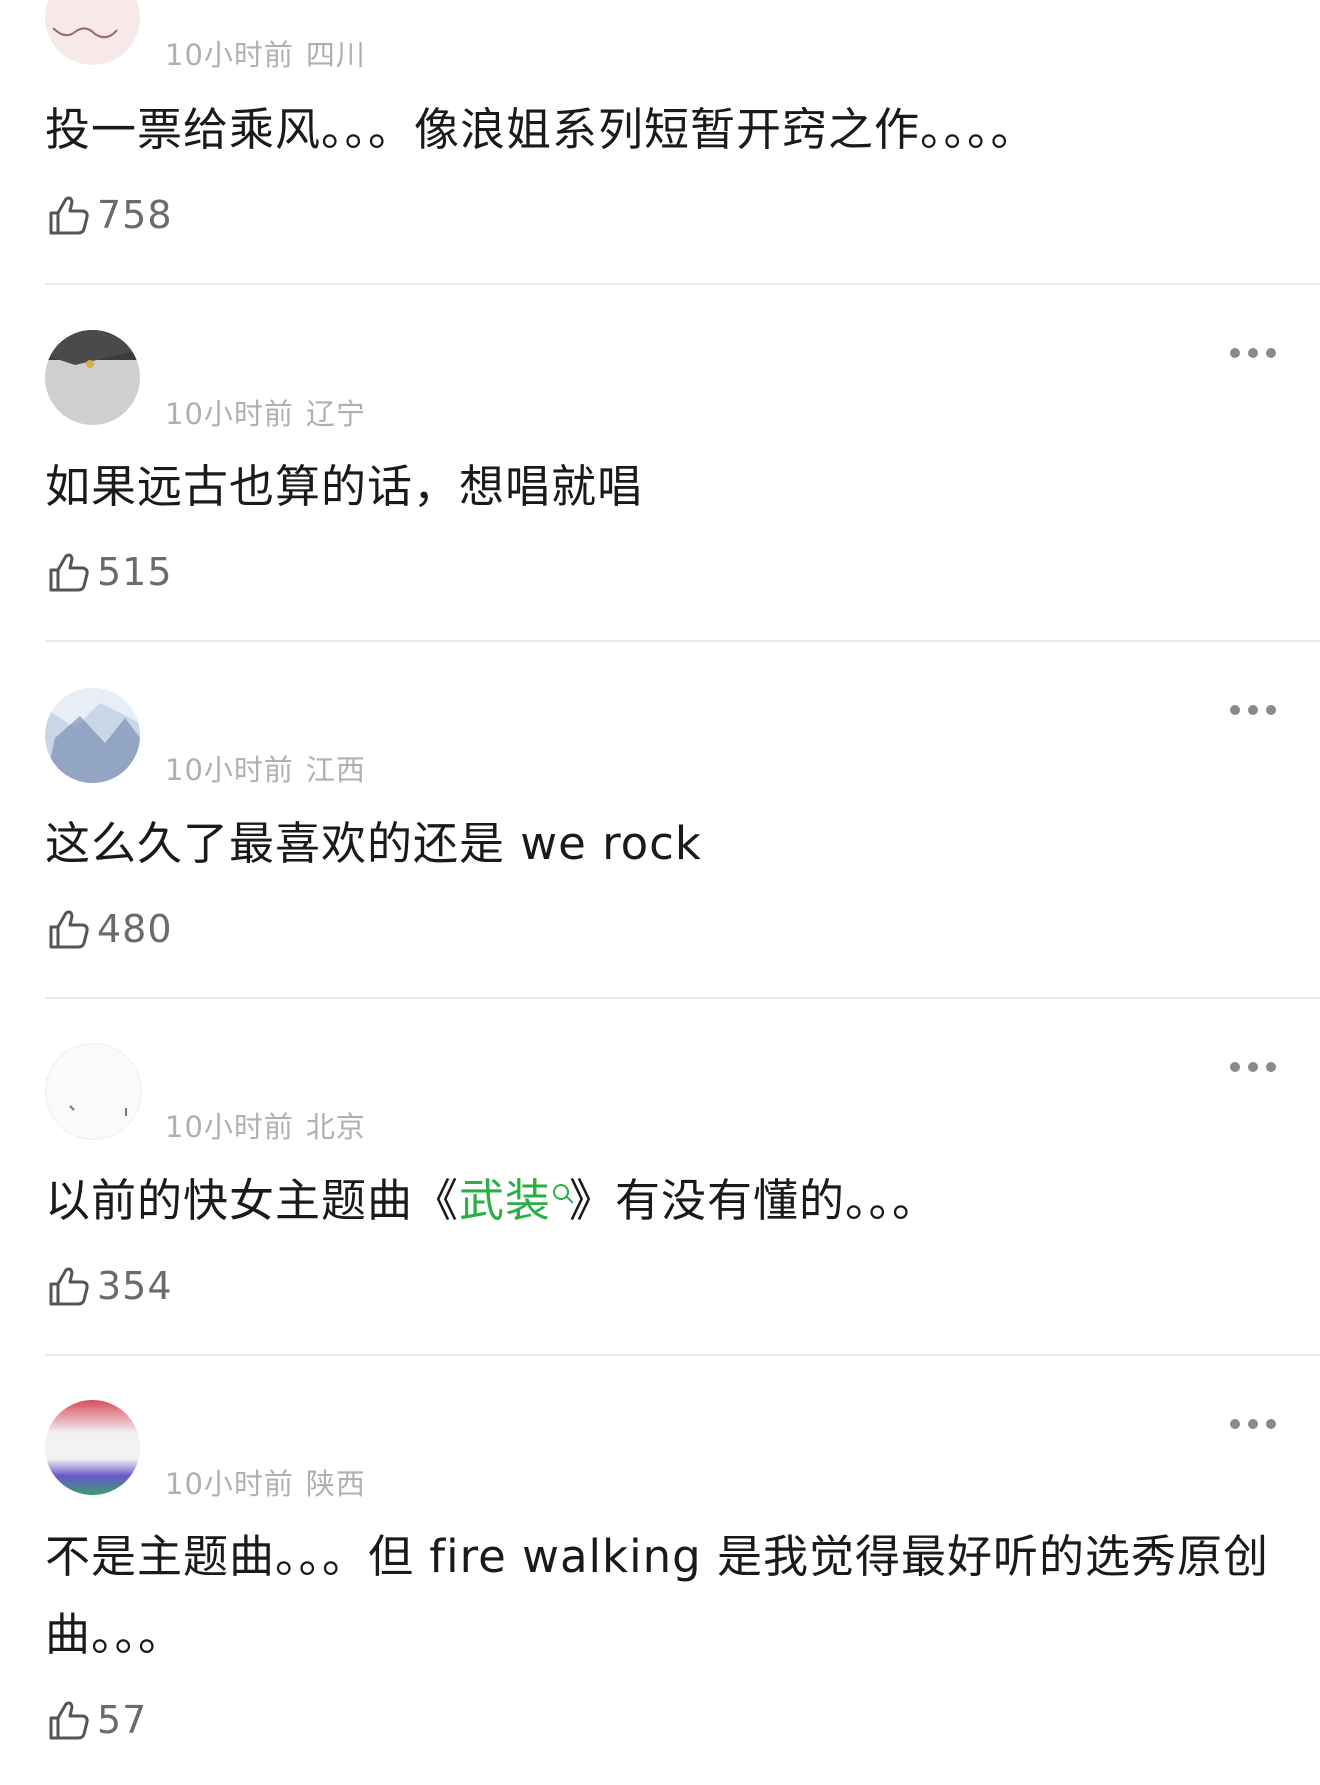 The width and height of the screenshot is (1320, 1785). I want to click on comment-text-after: 》有没有懂的。。。, so click(754, 1200).